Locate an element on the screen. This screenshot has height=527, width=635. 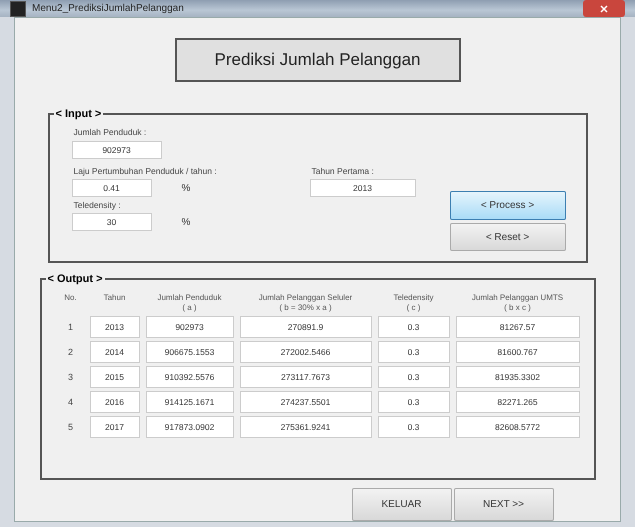
input-field: 902973 is located at coordinates (117, 150).